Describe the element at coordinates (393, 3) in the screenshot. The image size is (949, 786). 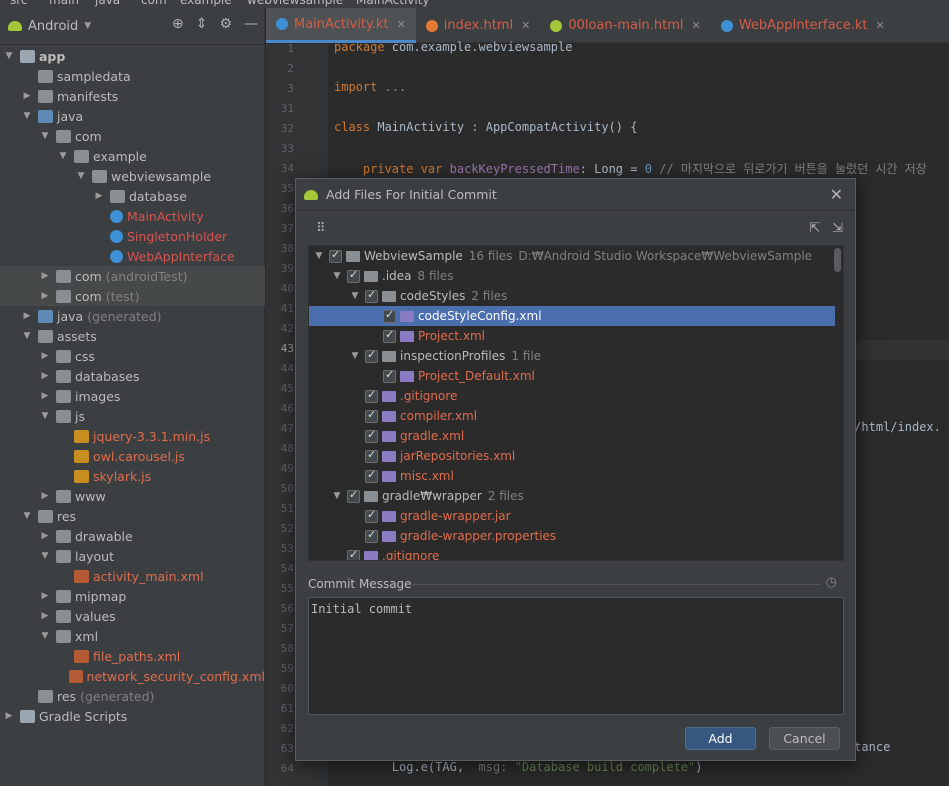
I see `breadcrumb-item: MainActivity` at that location.